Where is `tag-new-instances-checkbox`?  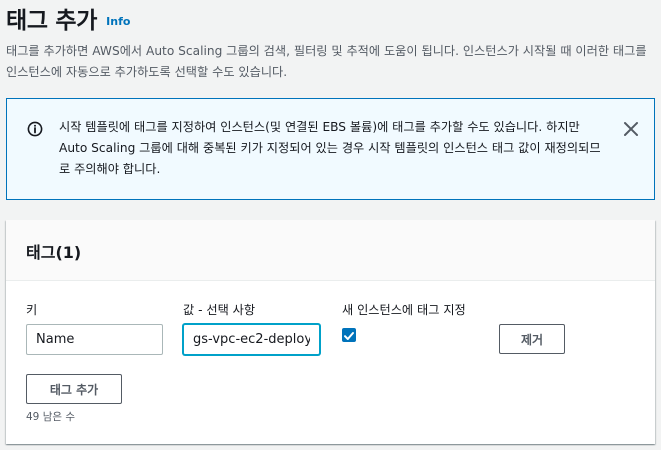 tag-new-instances-checkbox is located at coordinates (349, 335).